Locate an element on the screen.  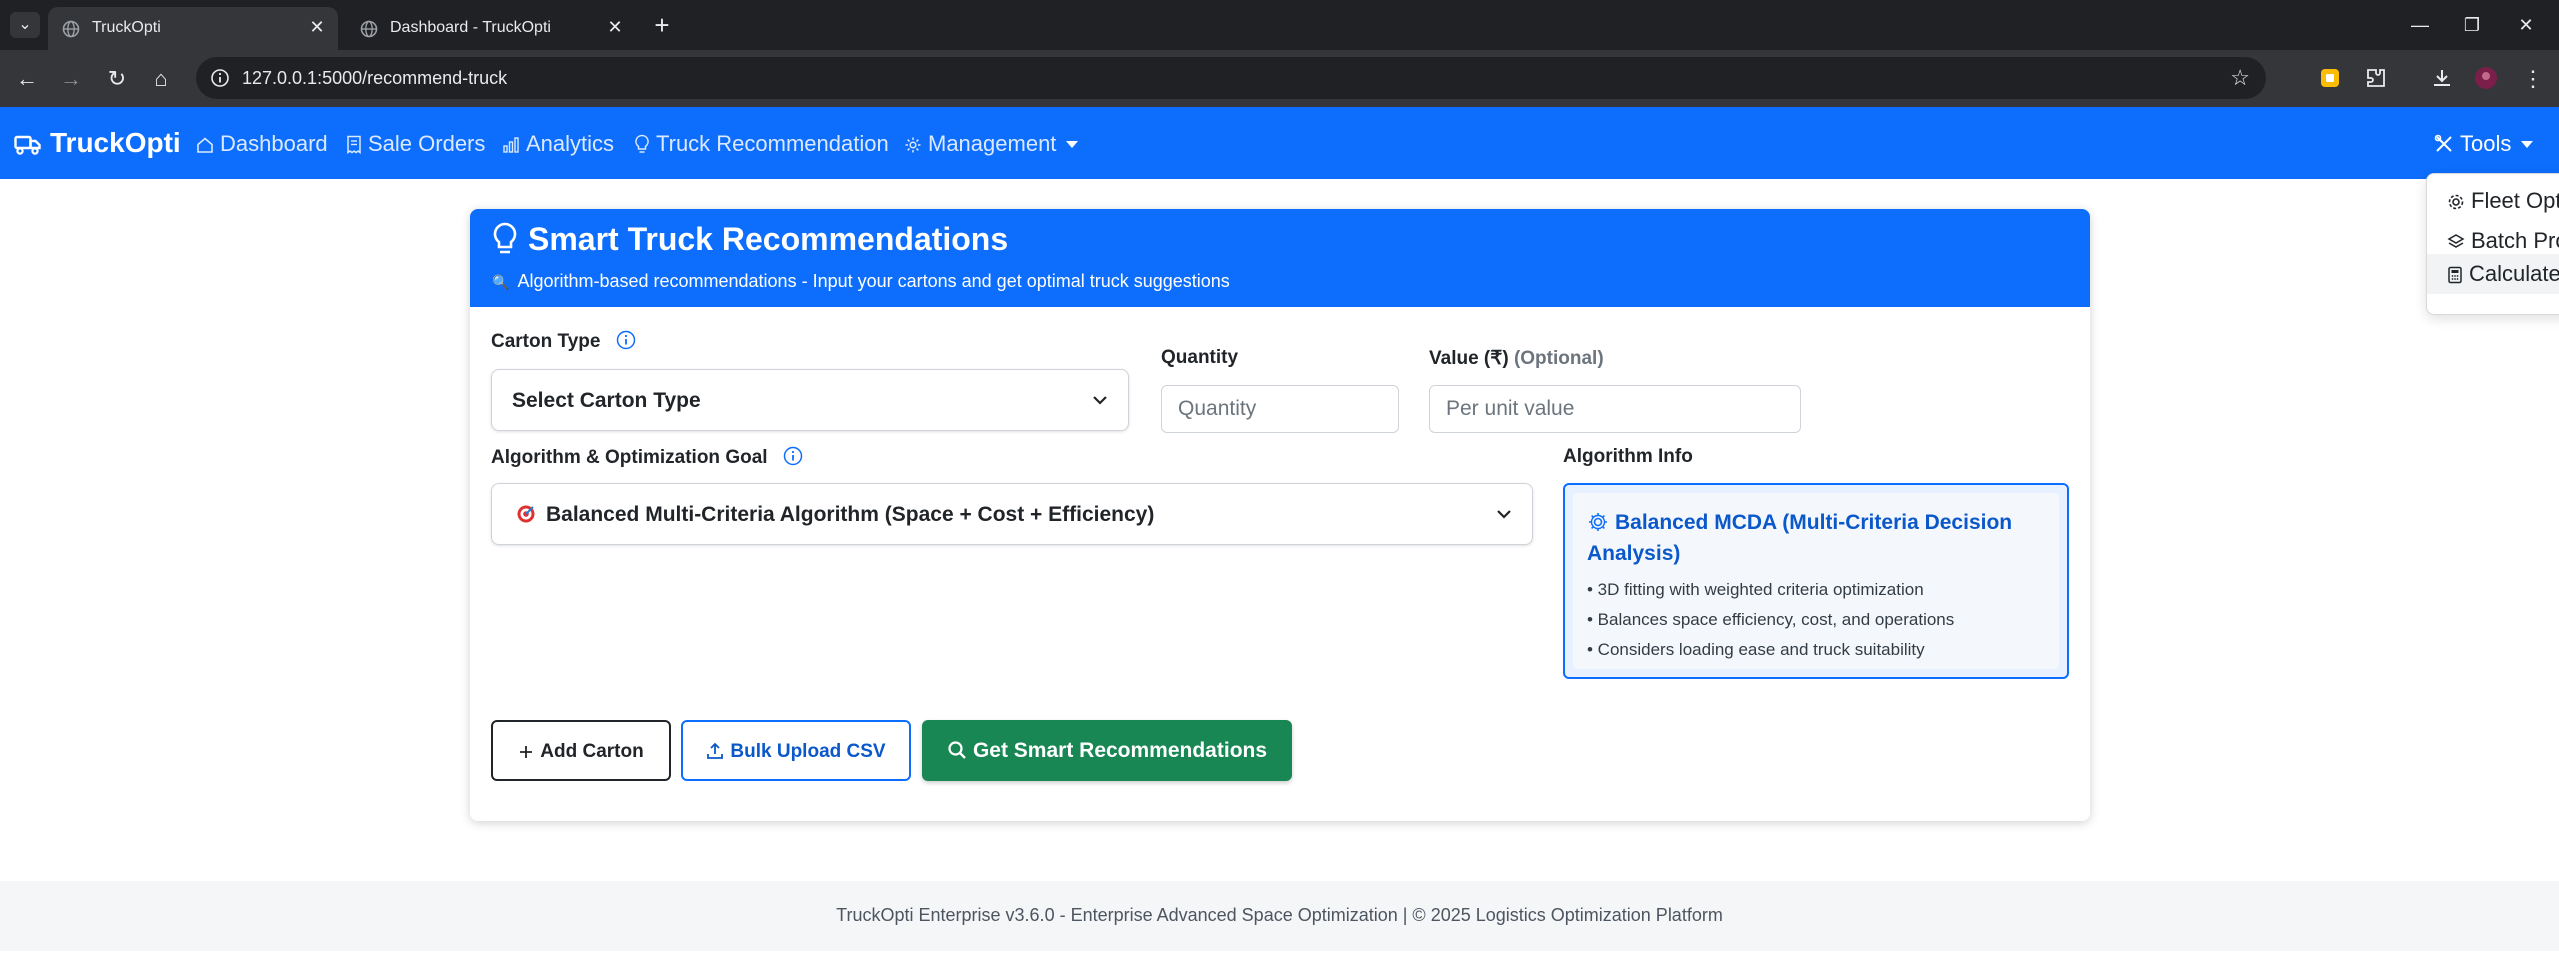
bookmark-star-icon: ☆ is located at coordinates (2240, 78).